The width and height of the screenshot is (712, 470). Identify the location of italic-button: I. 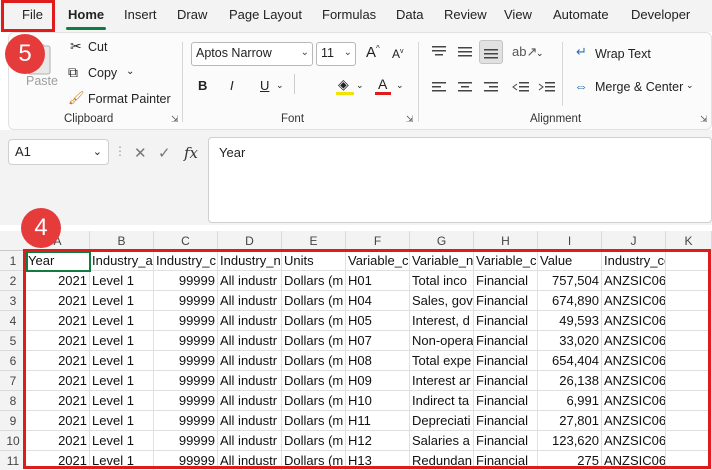
(232, 85).